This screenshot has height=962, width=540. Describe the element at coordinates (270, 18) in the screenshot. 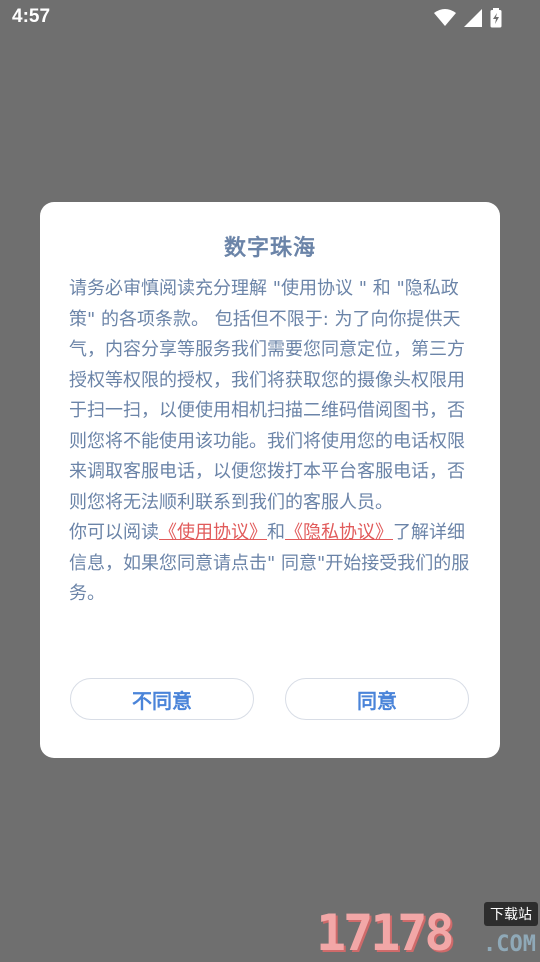

I see `status-bar: 4:57` at that location.